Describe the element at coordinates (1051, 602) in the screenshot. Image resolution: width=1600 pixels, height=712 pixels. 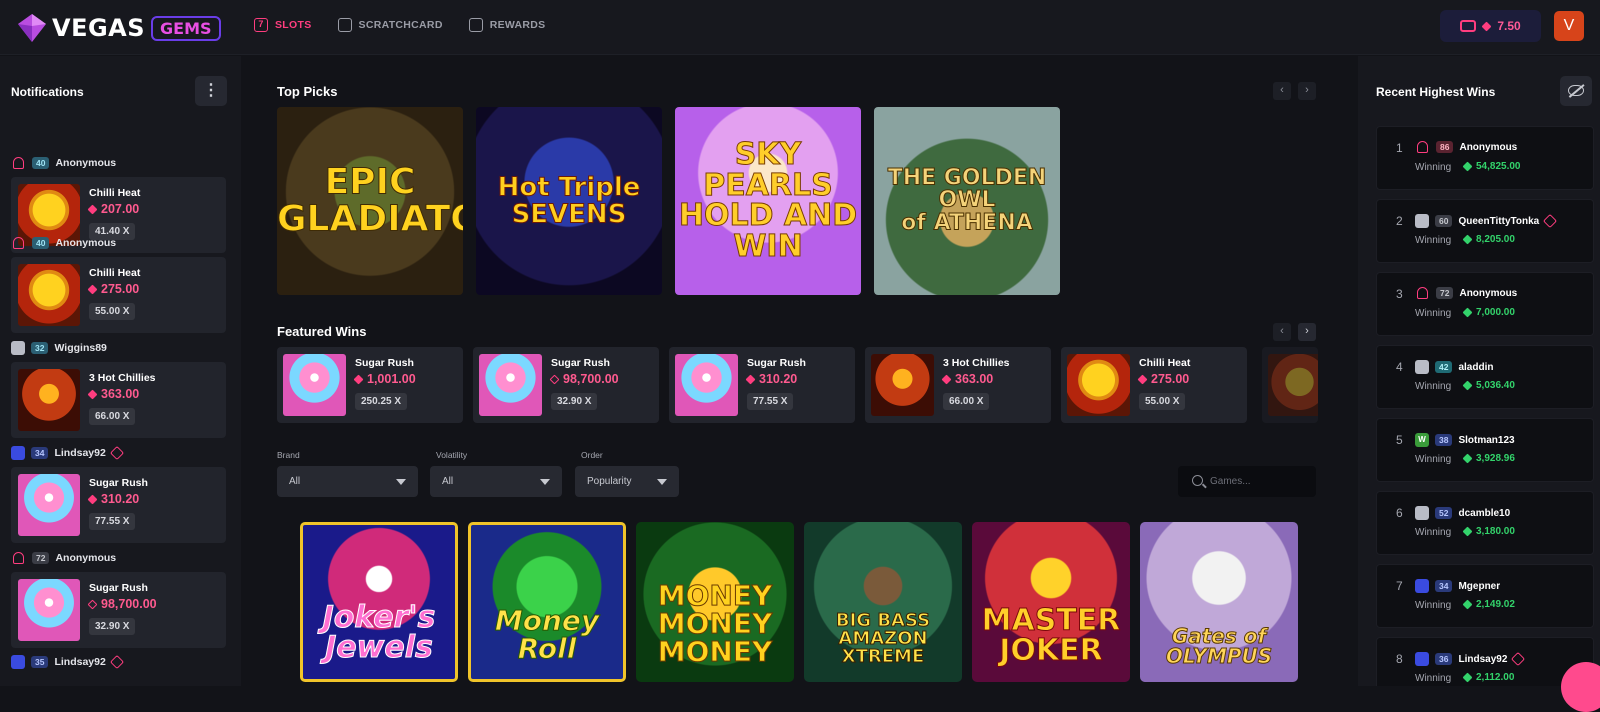
I see `game-tile: MASTER JOKER` at that location.